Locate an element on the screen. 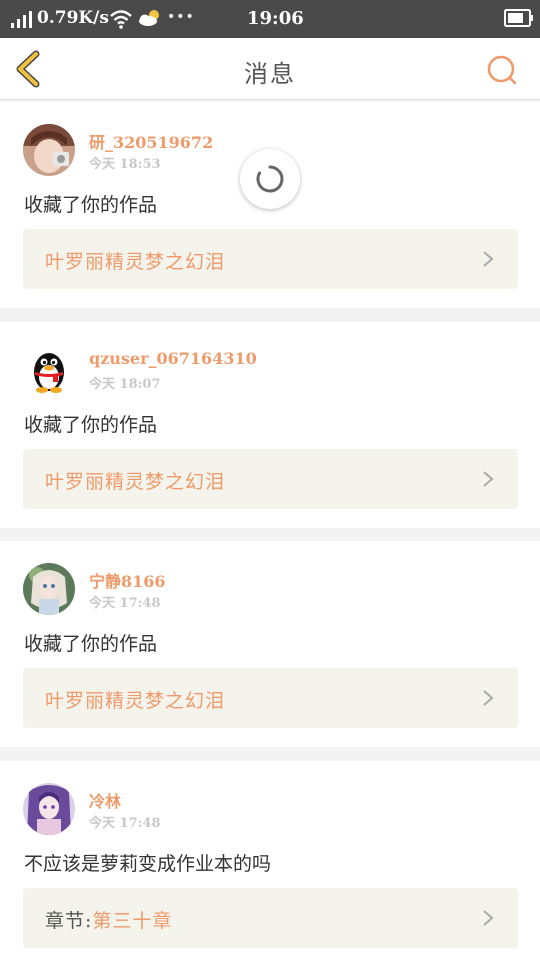 The height and width of the screenshot is (960, 540). username: 宁静8166 is located at coordinates (127, 580).